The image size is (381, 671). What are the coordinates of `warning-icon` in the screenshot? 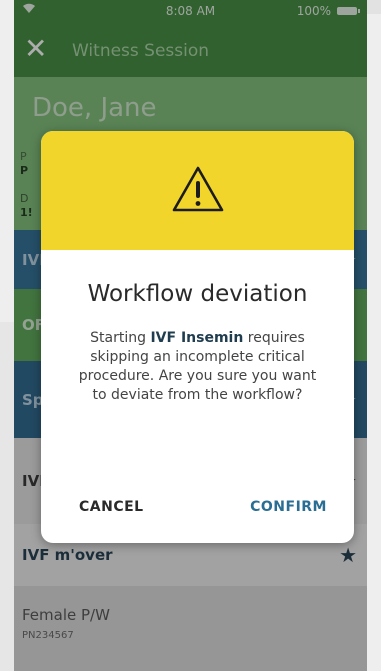 It's located at (198, 191).